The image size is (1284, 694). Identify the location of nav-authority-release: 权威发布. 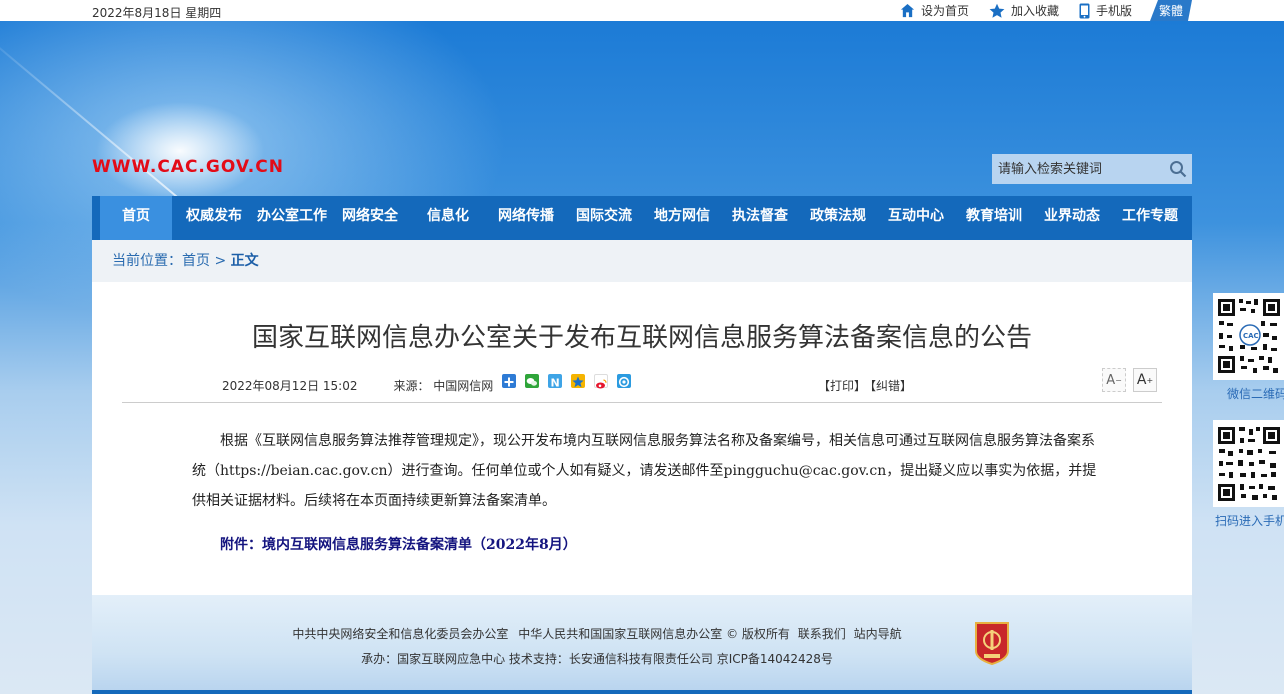
(214, 216).